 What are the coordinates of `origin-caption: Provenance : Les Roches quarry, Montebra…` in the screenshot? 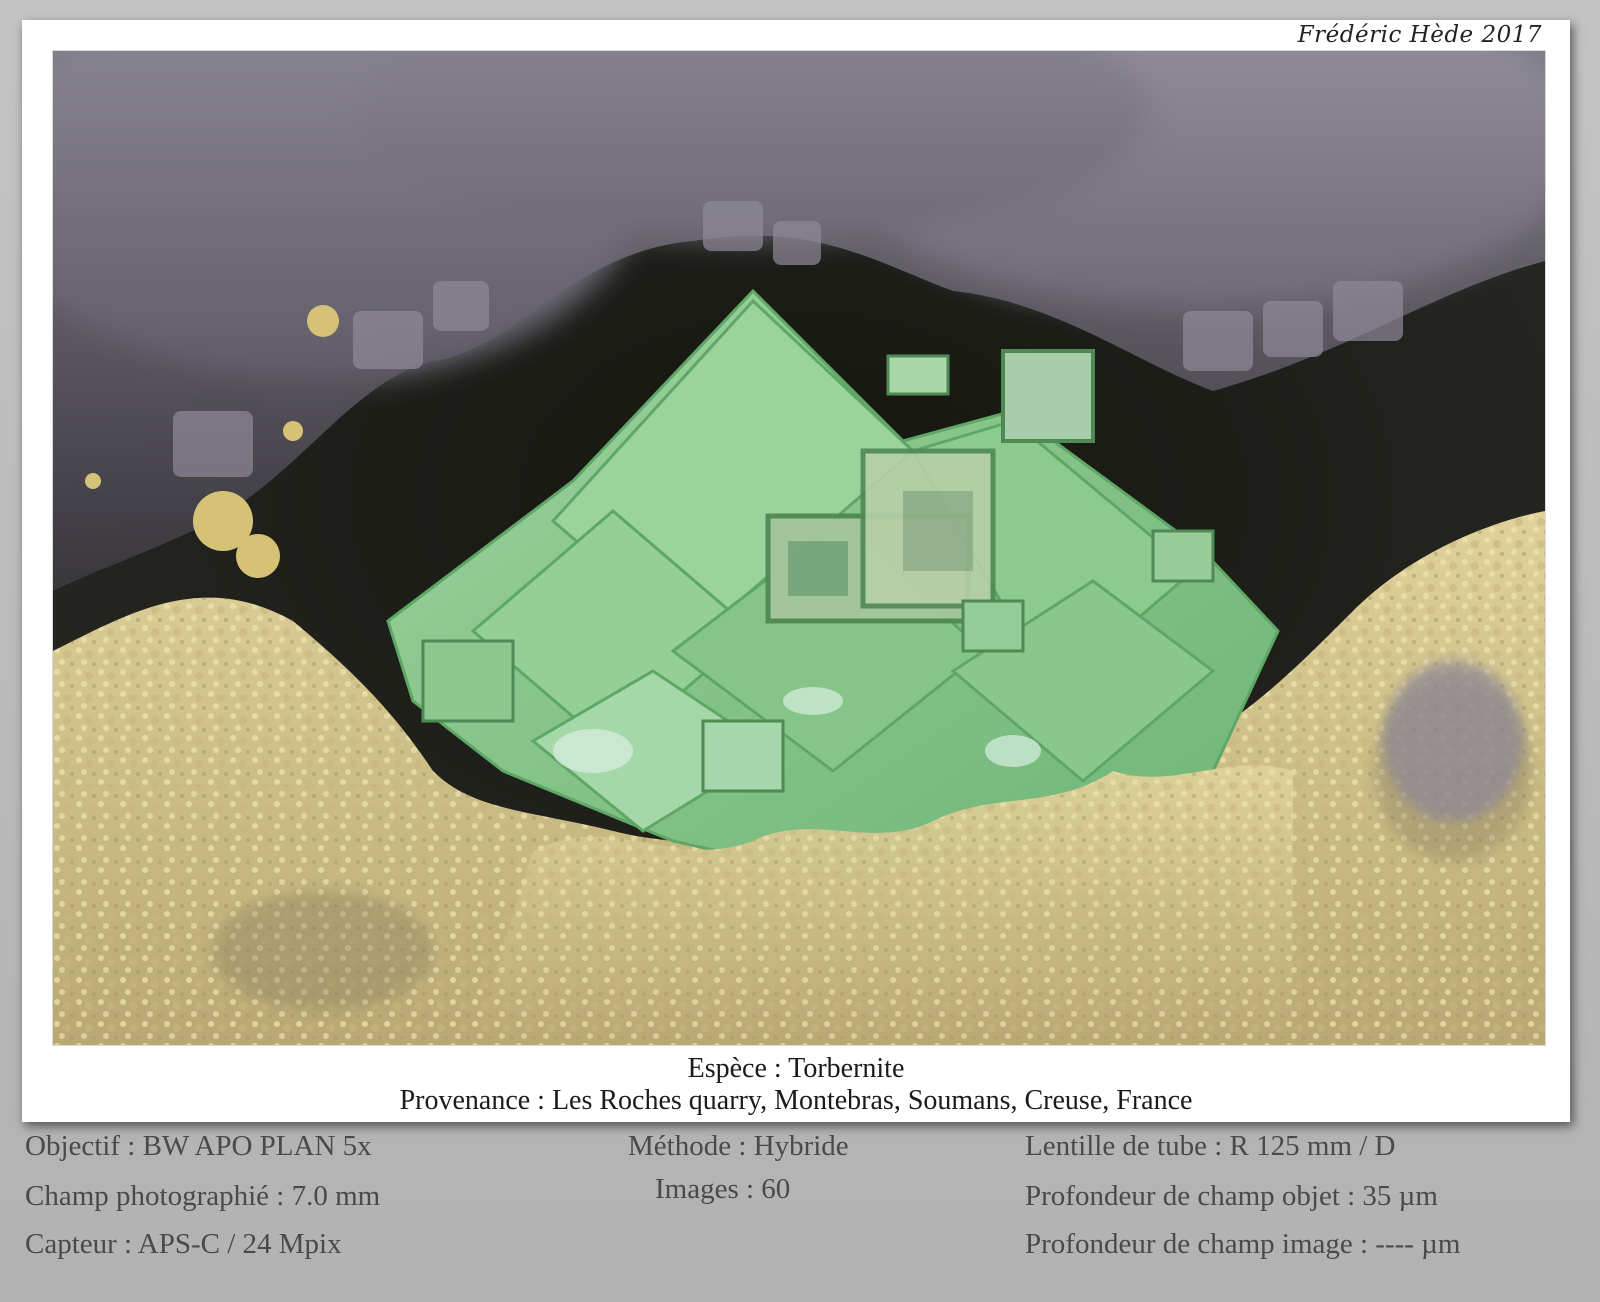 It's located at (796, 1100).